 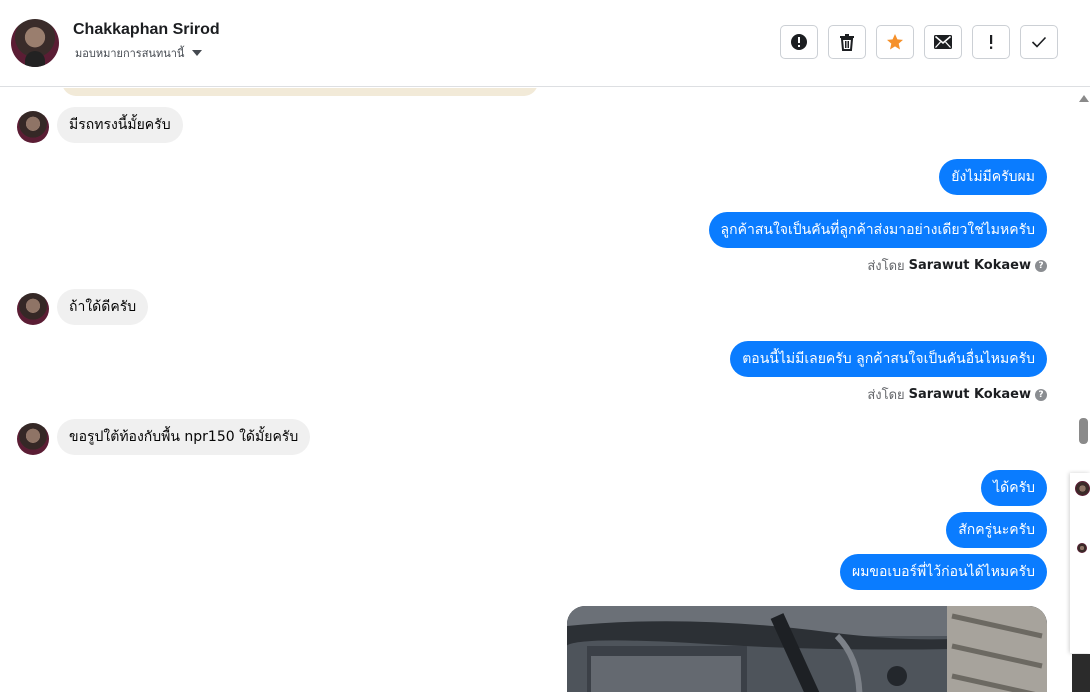 What do you see at coordinates (919, 42) in the screenshot?
I see `conversation-toolbar` at bounding box center [919, 42].